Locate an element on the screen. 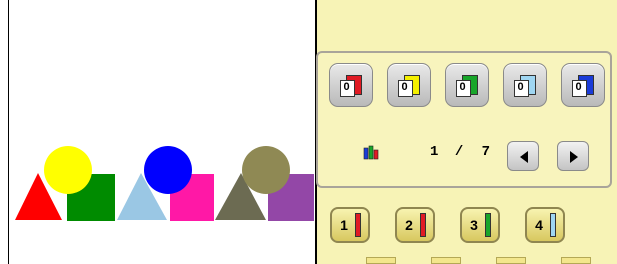  arrow-left-icon is located at coordinates (524, 157).